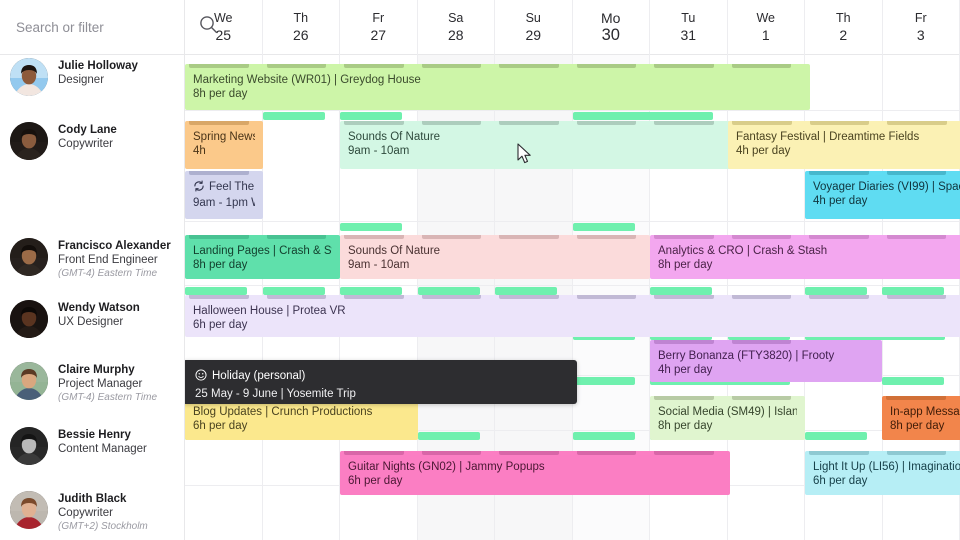 The height and width of the screenshot is (540, 960). I want to click on event-subtitle: 6h per day, so click(375, 481).